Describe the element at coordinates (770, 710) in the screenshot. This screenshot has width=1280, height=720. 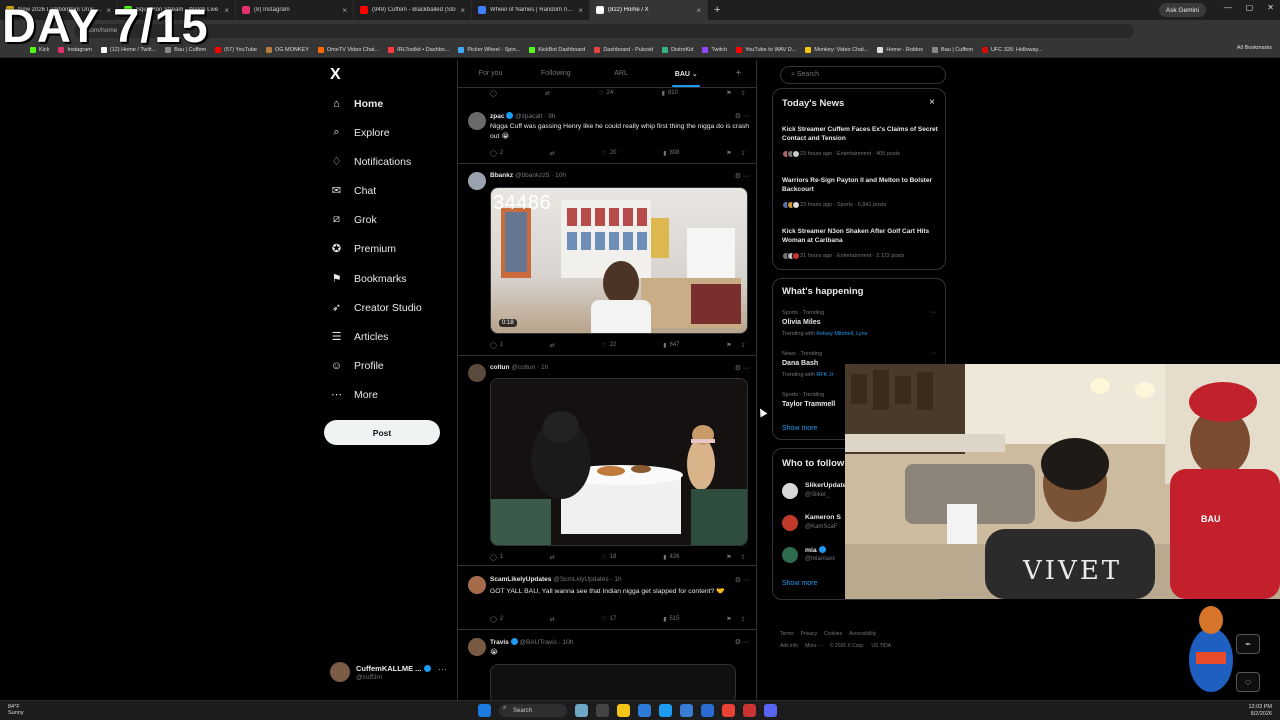
I see `discord-icon` at that location.